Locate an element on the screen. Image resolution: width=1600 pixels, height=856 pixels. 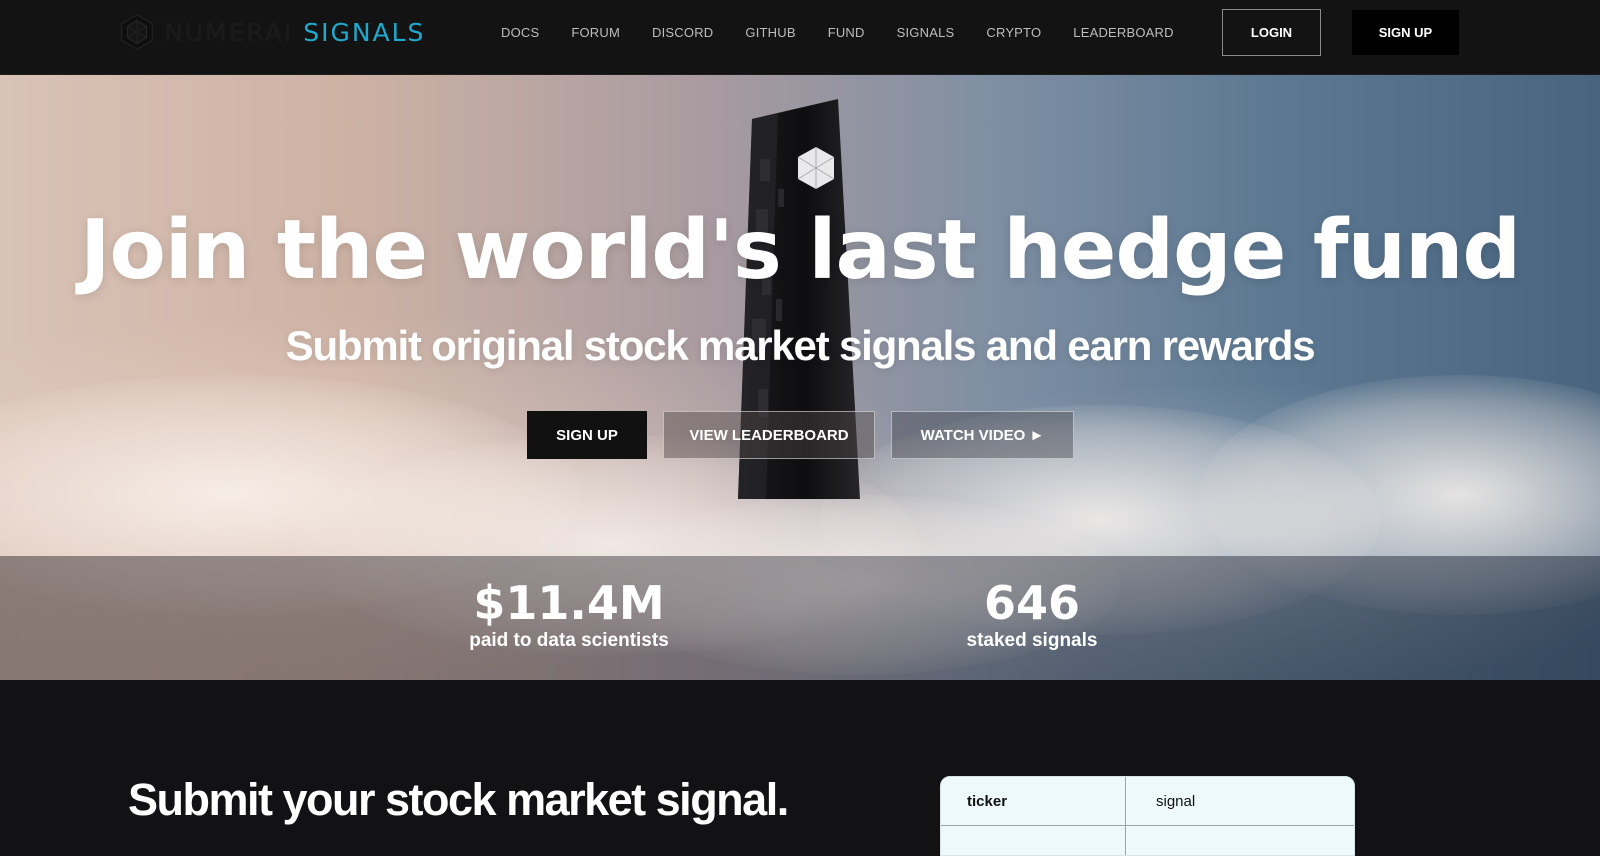
signup-button-header: SIGN UP is located at coordinates (1405, 32).